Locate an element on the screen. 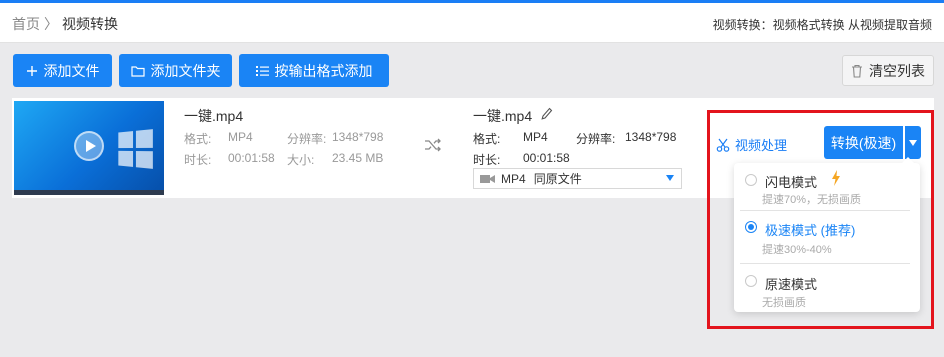 Image resolution: width=944 pixels, height=357 pixels. add-folder-button: 添加文件夹 is located at coordinates (175, 70).